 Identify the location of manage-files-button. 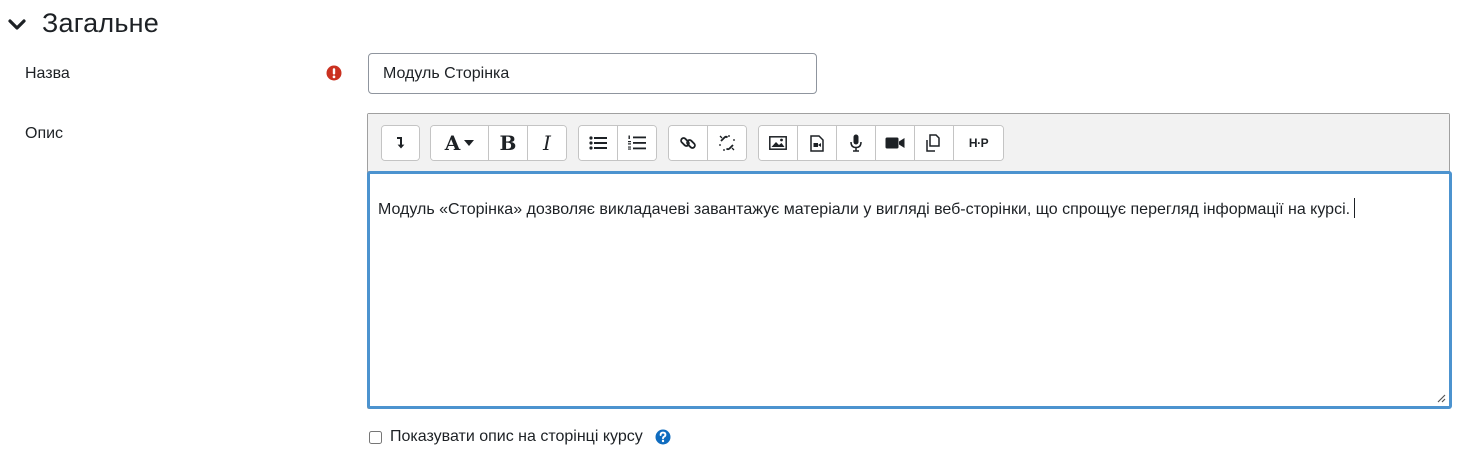
(934, 143).